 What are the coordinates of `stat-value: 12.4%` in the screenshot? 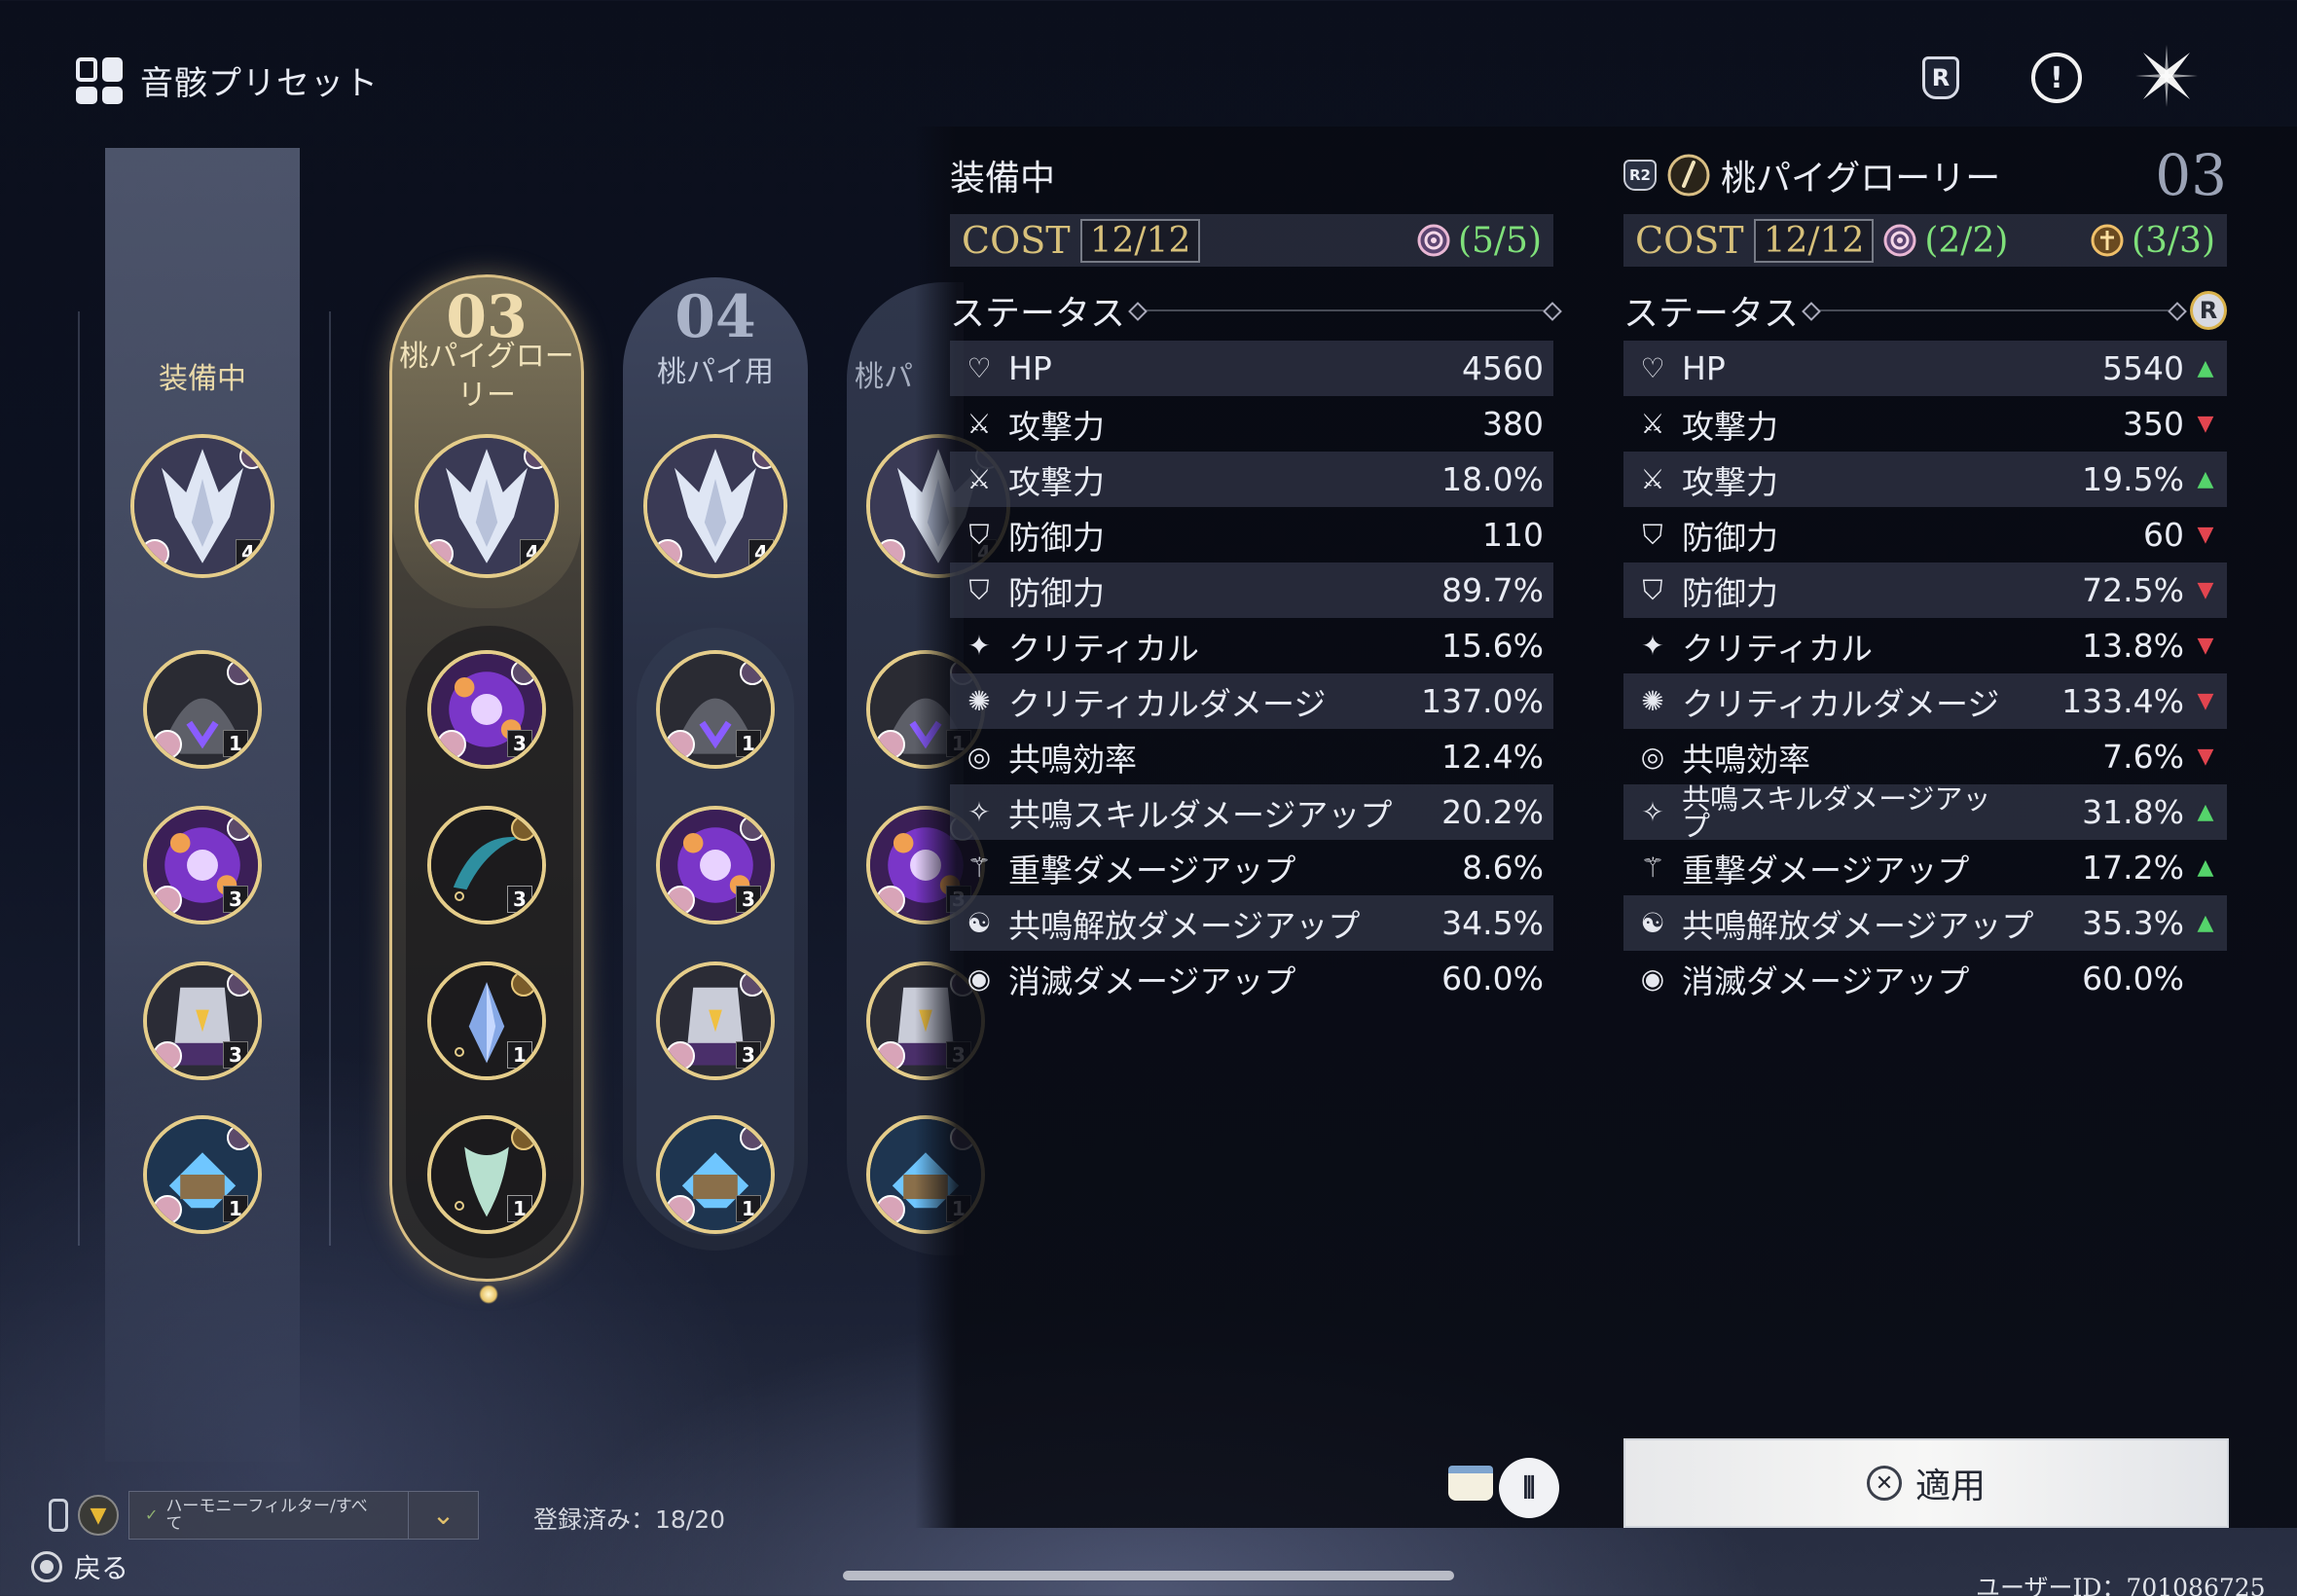 It's located at (1492, 757).